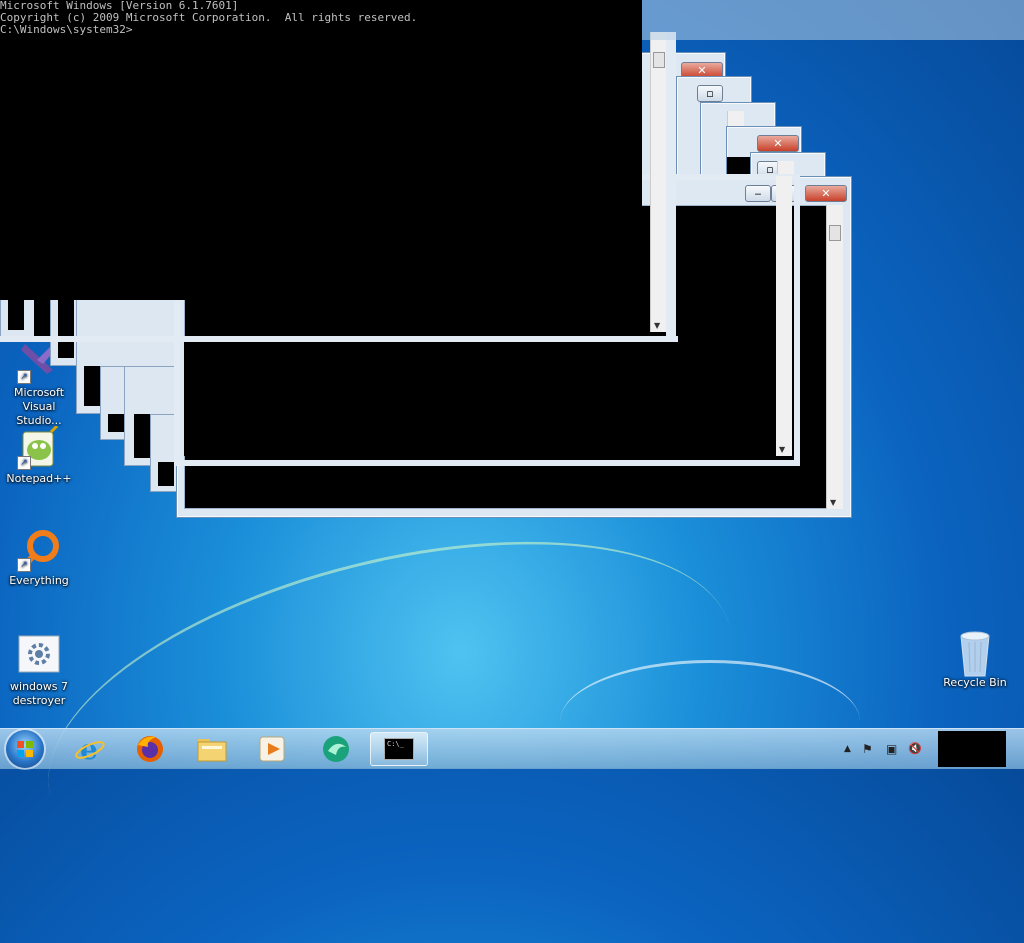 The height and width of the screenshot is (943, 1024). Describe the element at coordinates (166, 474) in the screenshot. I see `ghost-window-body` at that location.